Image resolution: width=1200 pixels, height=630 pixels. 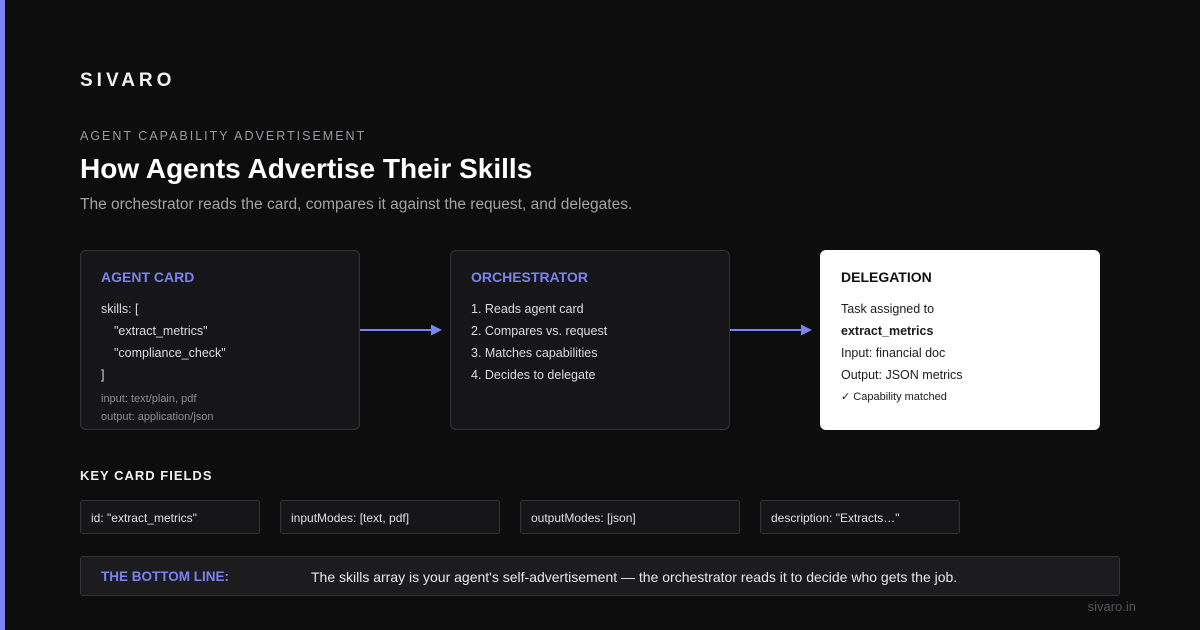 I want to click on field-chip-id: id: "extract_metrics", so click(x=170, y=517).